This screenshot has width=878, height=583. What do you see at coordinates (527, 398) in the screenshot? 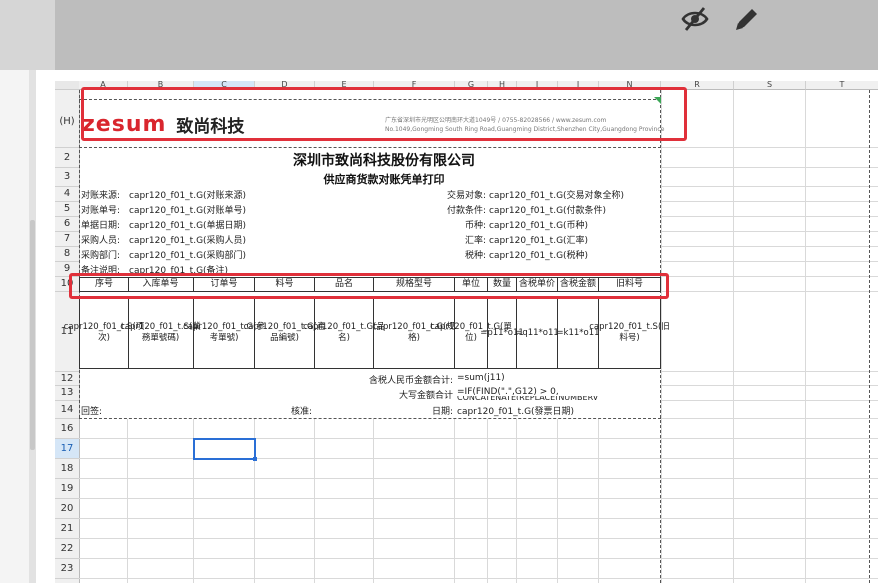
I see `capital-total-overflow: CONCATENATE(REPLACE(NUMBERV` at bounding box center [527, 398].